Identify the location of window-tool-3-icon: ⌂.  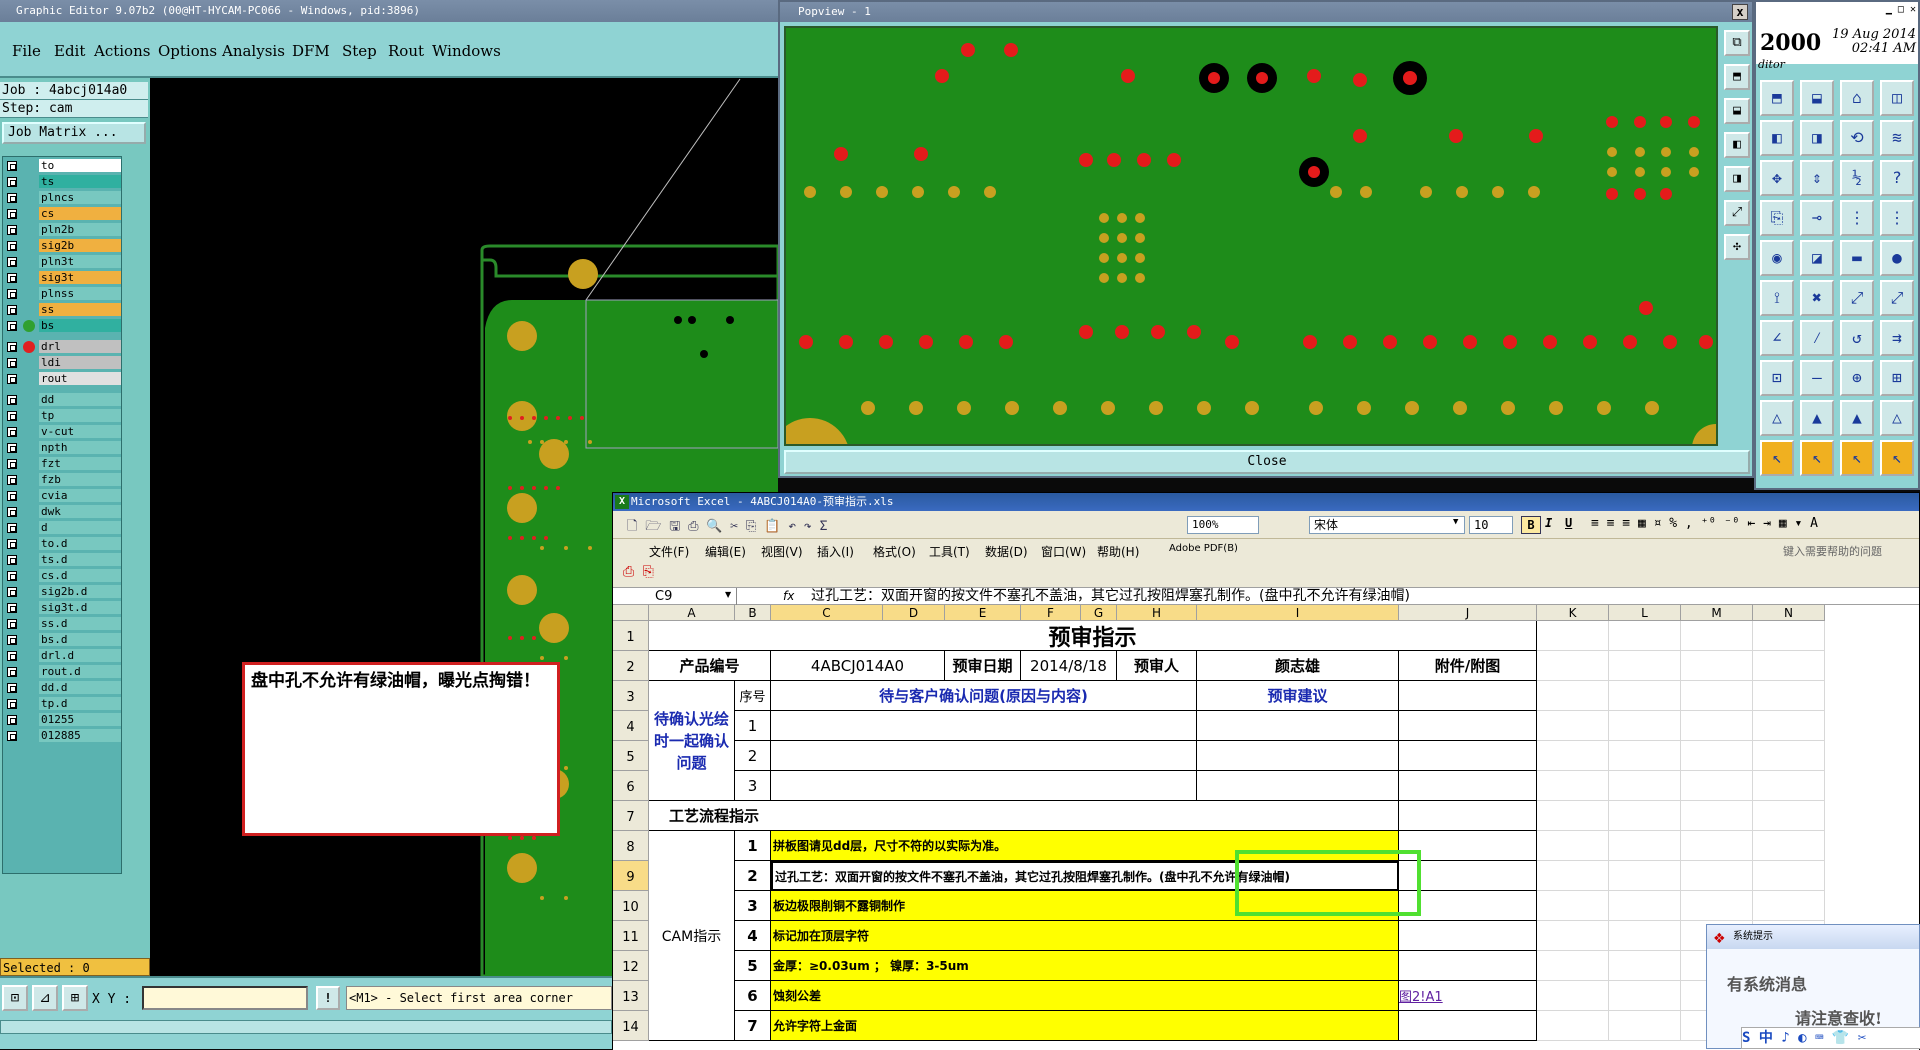
(1857, 98).